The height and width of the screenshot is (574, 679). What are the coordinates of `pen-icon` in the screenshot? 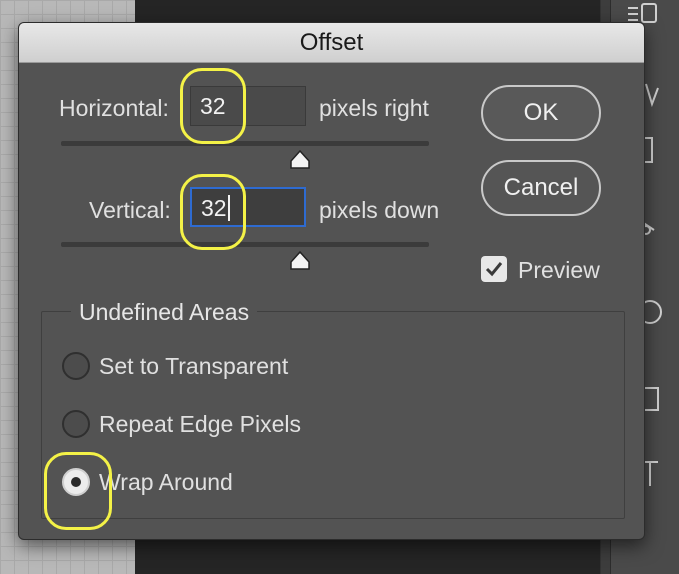 It's located at (652, 95).